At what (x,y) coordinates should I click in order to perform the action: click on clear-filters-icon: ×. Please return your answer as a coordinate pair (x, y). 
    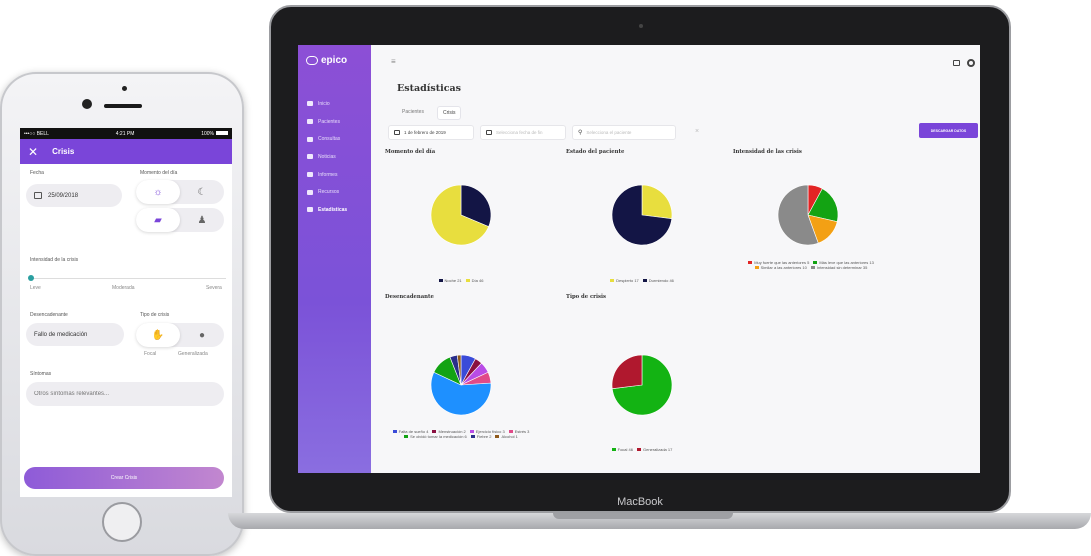
    Looking at the image, I should click on (697, 131).